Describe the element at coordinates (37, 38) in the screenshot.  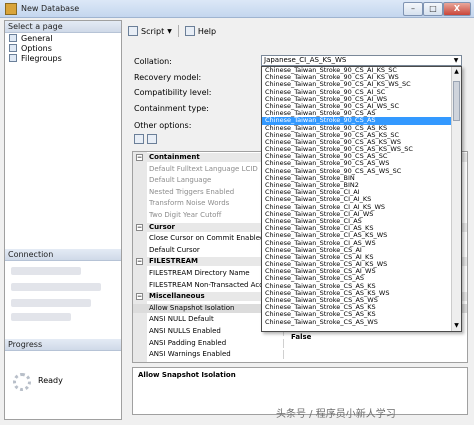
I see `page-label: General` at that location.